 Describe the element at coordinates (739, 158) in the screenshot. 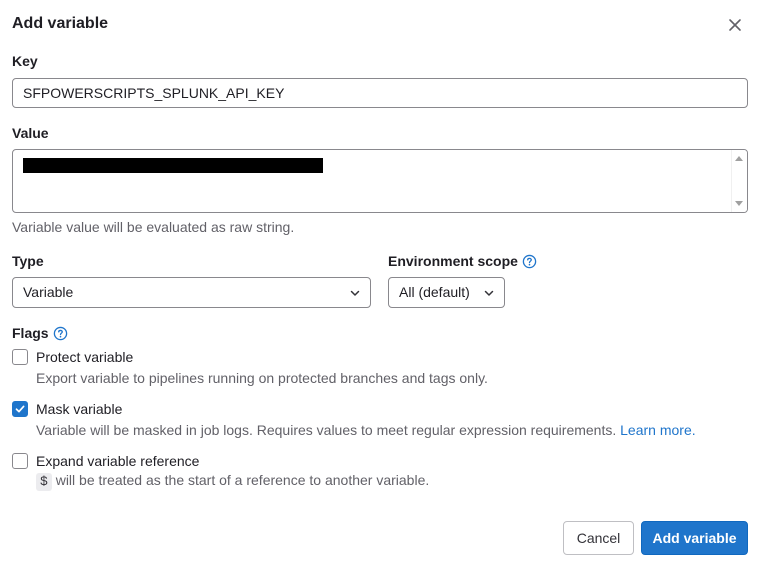

I see `scroll-up-arrow-icon` at that location.